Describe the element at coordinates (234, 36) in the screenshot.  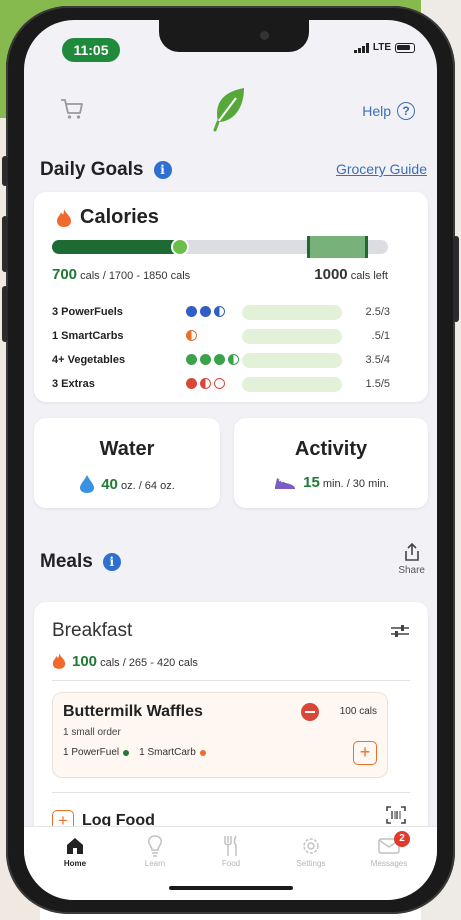
I see `notch` at that location.